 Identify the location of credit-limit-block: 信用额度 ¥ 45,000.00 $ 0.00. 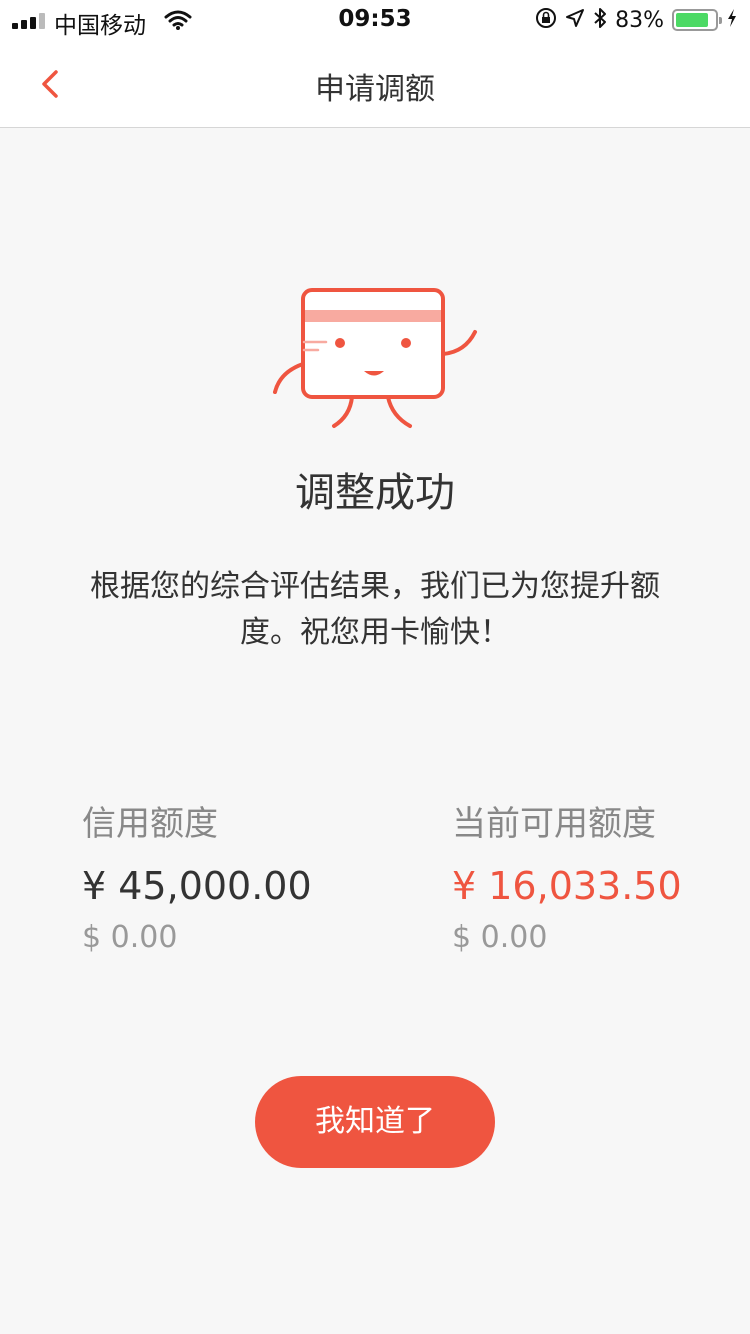
(197, 880).